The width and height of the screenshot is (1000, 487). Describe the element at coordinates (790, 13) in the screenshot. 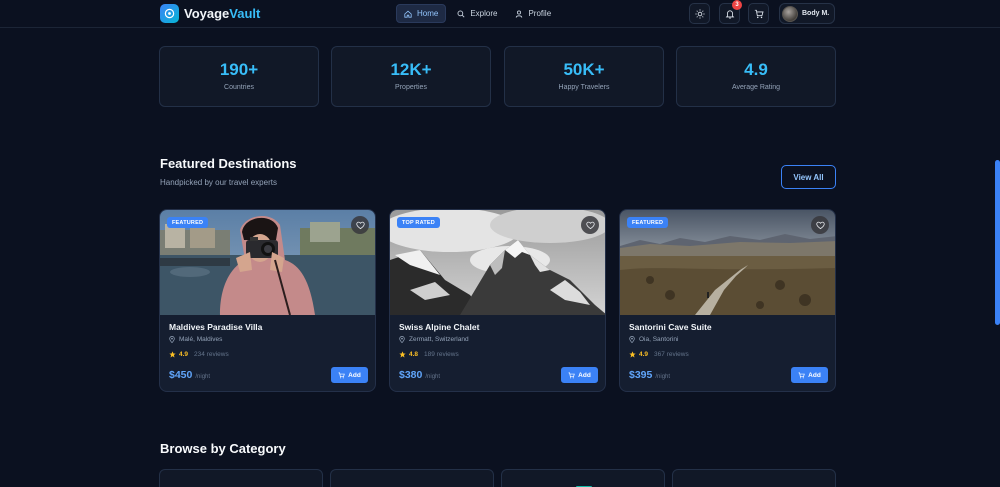

I see `avatar` at that location.